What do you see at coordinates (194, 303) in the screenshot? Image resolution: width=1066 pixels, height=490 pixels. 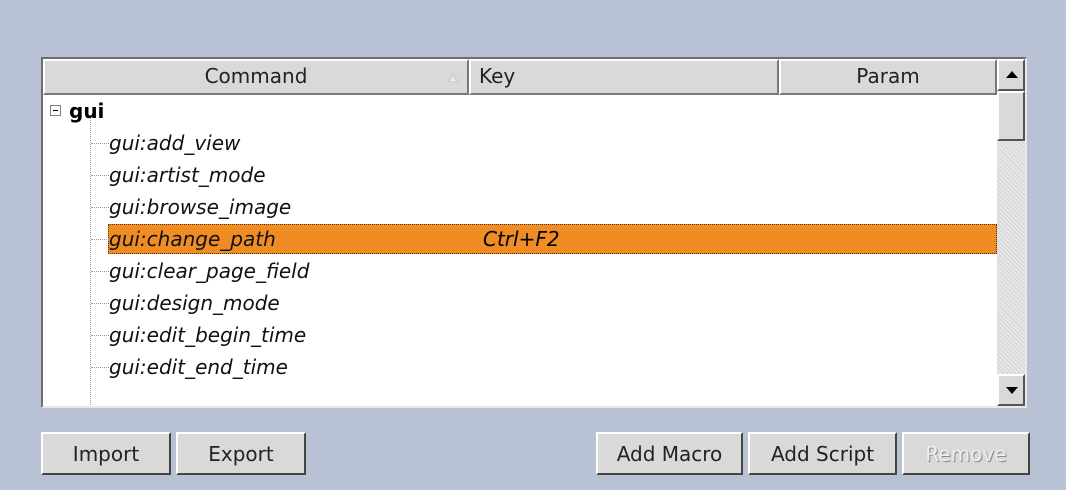 I see `command-cell: gui:design_mode` at bounding box center [194, 303].